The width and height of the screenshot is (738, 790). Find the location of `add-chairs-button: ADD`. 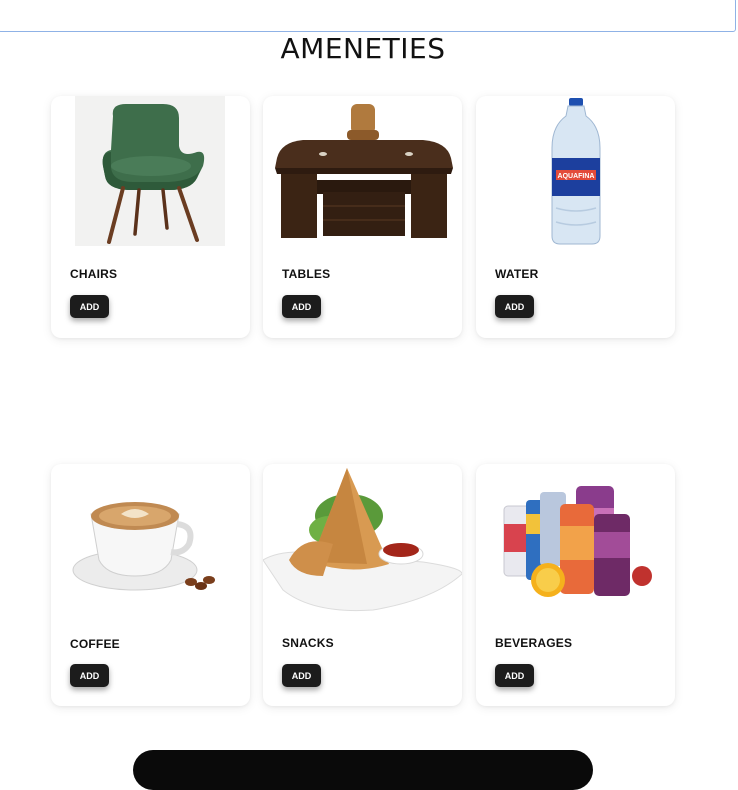

add-chairs-button: ADD is located at coordinates (89, 306).